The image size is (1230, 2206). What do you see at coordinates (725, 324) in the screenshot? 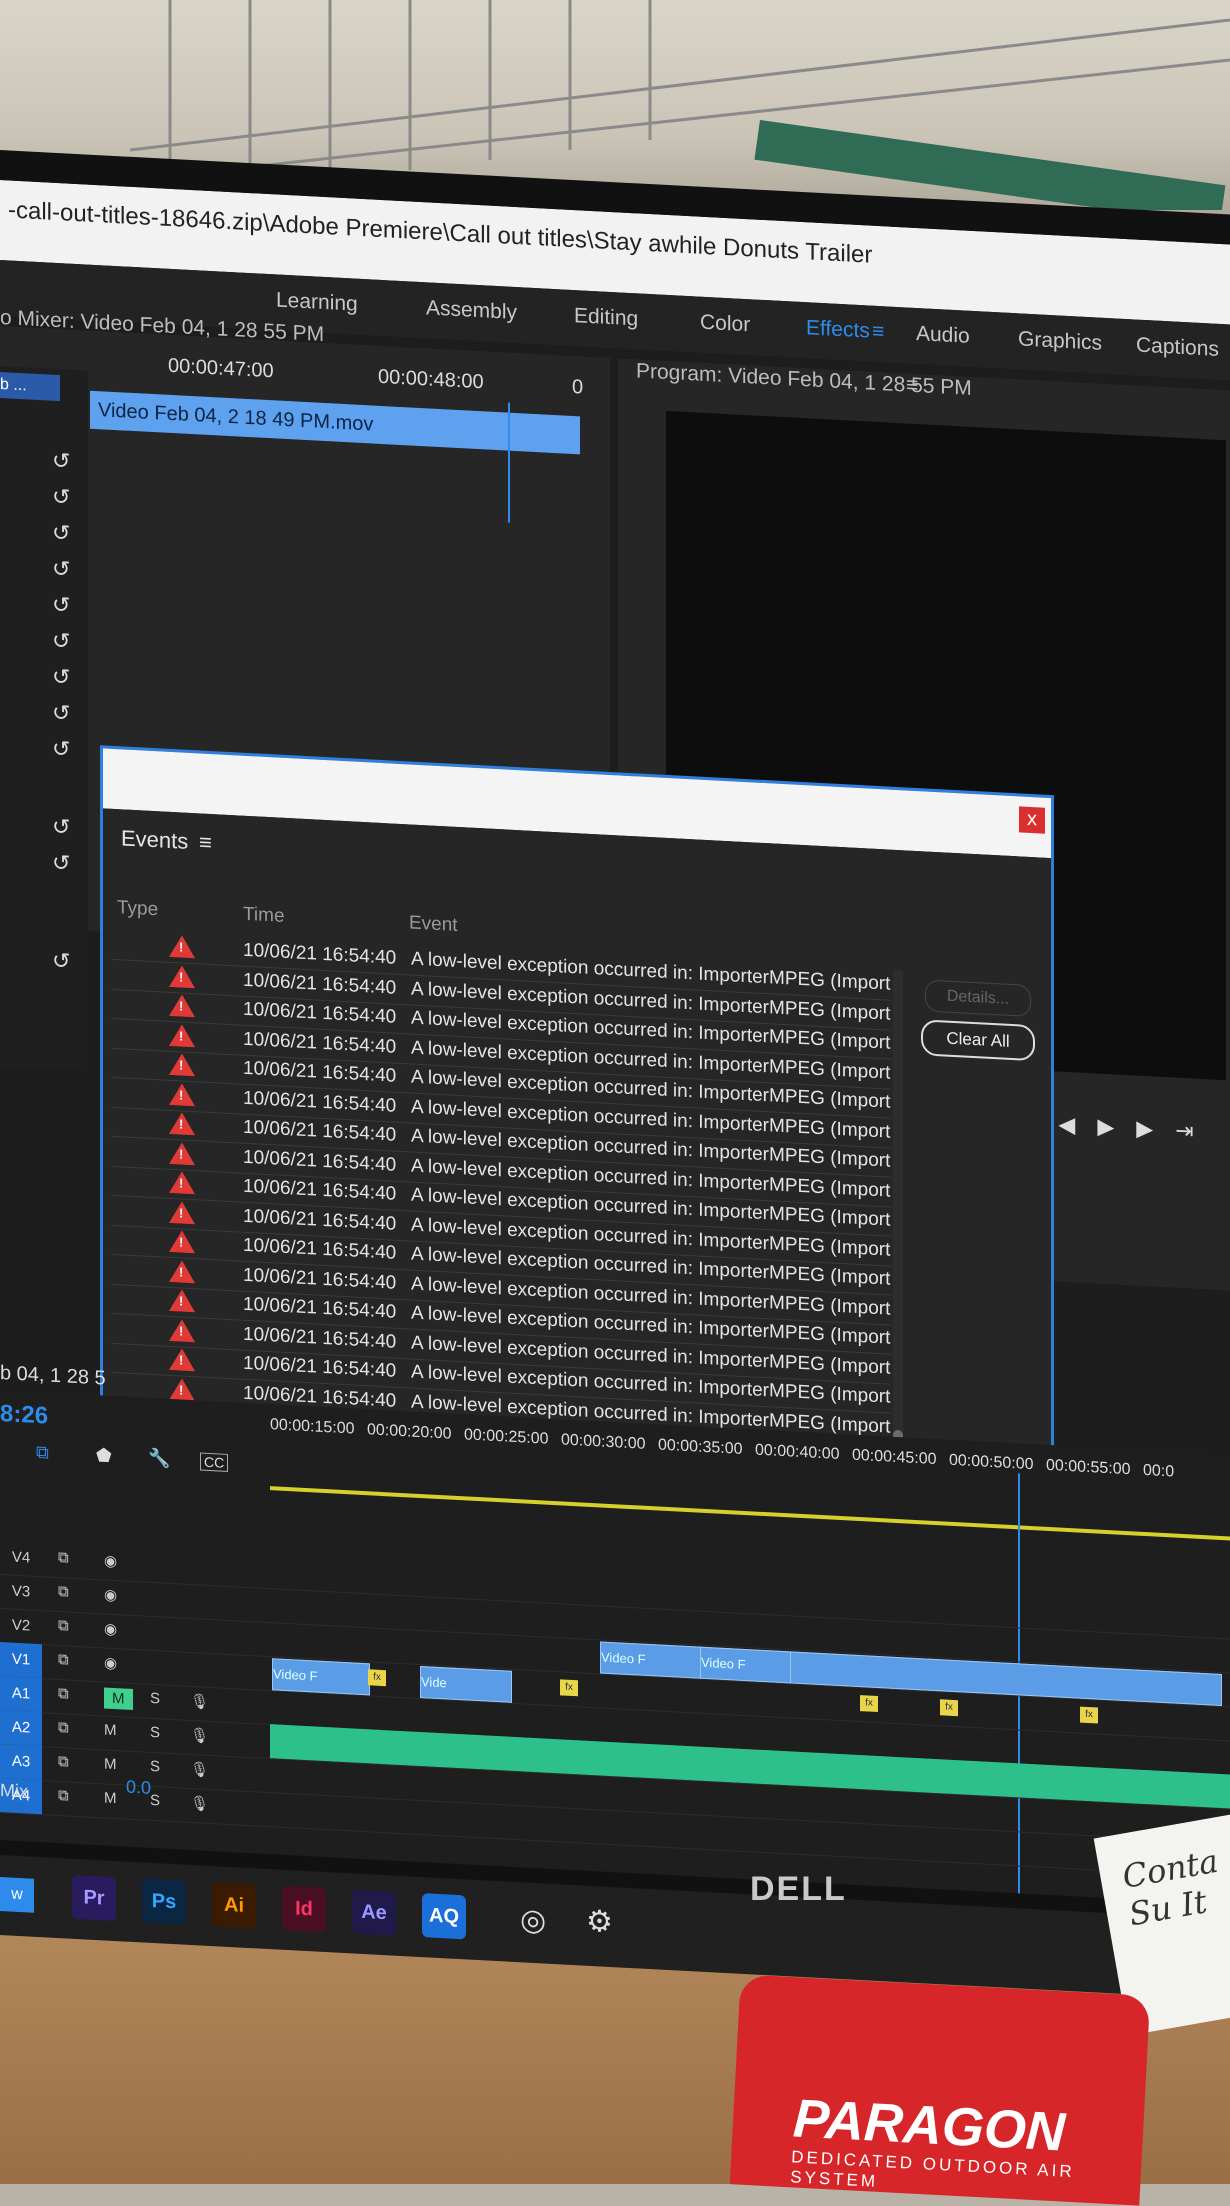
I see `workspace-color: Color` at bounding box center [725, 324].